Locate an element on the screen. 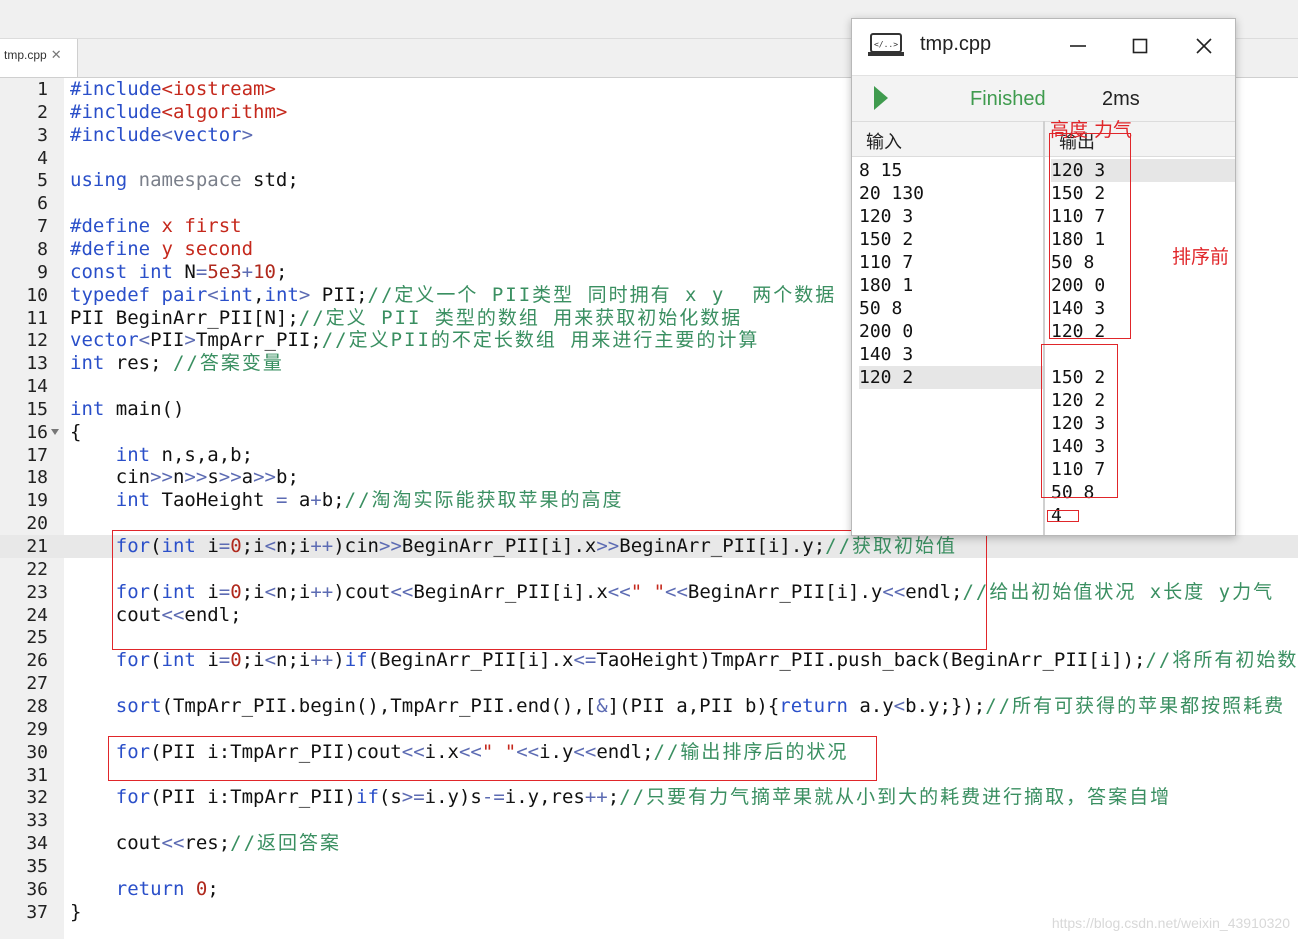  annotation-height-strength: 高度 力气 is located at coordinates (1091, 130).